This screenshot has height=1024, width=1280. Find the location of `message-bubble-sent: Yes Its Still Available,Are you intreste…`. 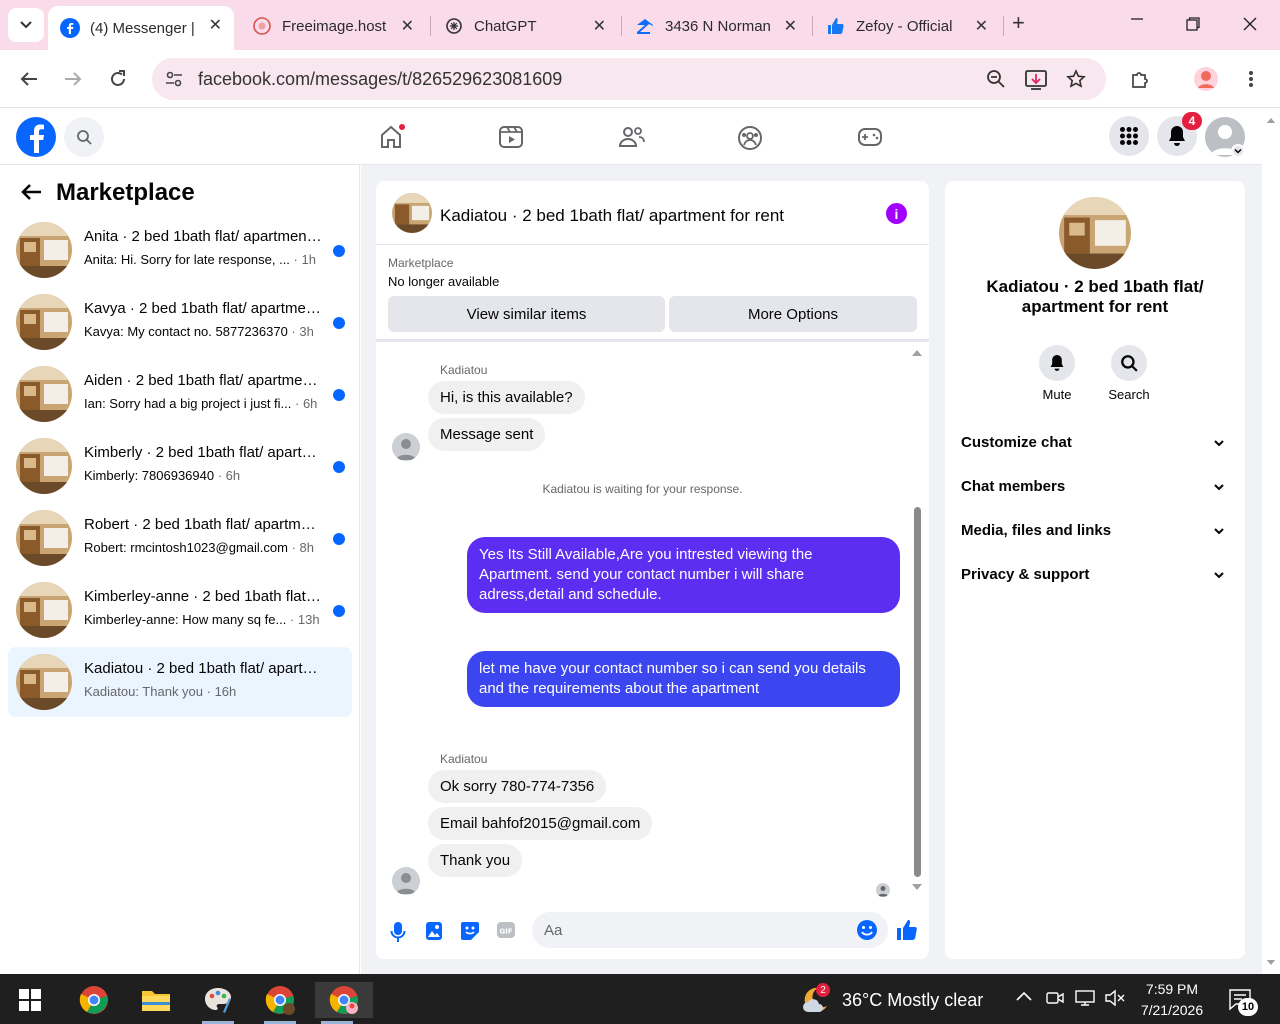

message-bubble-sent: Yes Its Still Available,Are you intreste… is located at coordinates (683, 575).